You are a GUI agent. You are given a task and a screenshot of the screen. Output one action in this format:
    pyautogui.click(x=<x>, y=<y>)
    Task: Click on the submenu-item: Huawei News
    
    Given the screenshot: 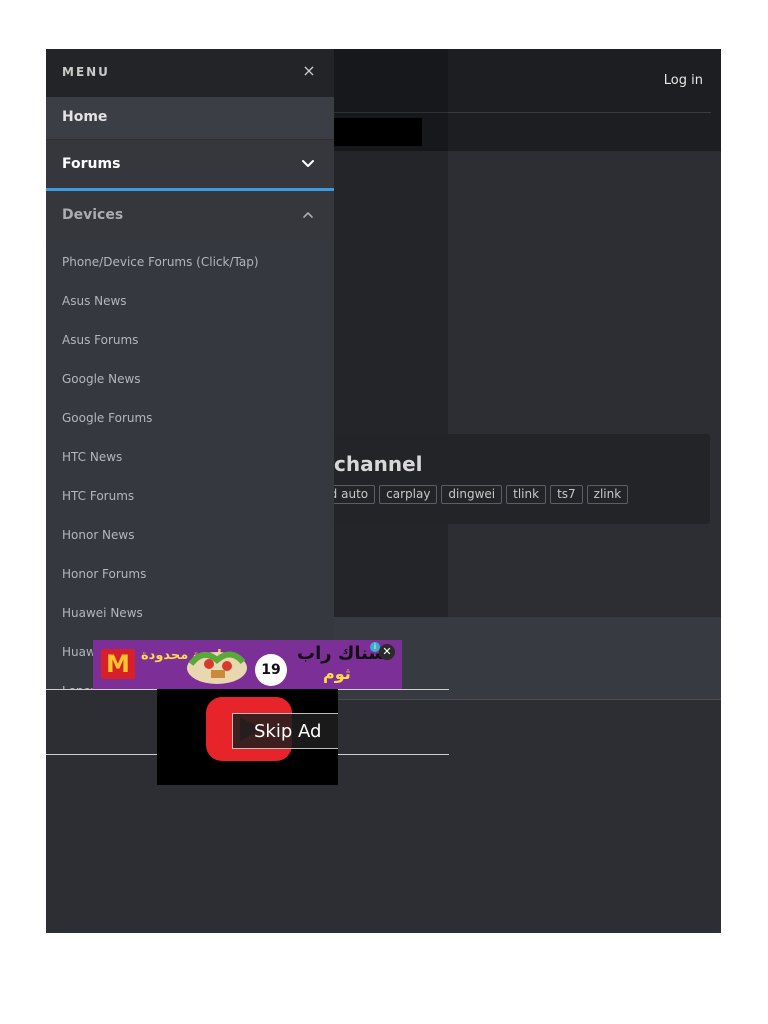 What is the action you would take?
    pyautogui.click(x=190, y=613)
    